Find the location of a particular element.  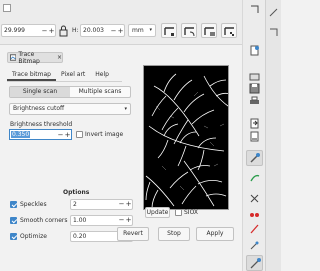

update-button: Update is located at coordinates (157, 212).